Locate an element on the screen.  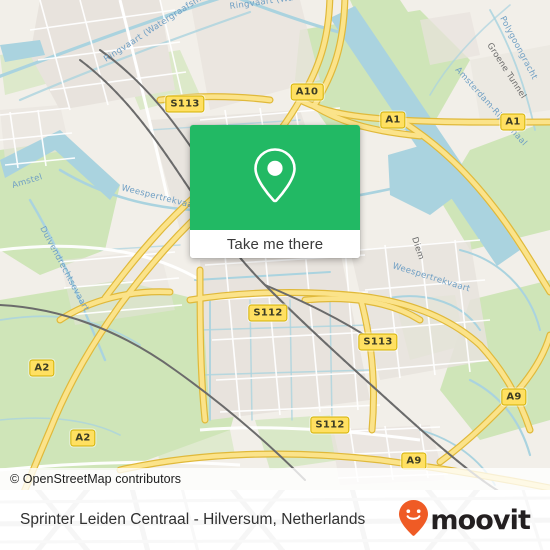
moovit-logo: moovit is located at coordinates (464, 520).